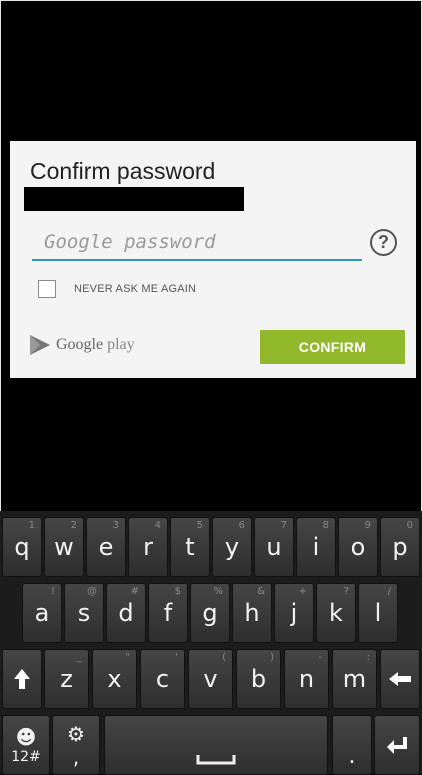 The height and width of the screenshot is (775, 422). I want to click on key-a: ! a, so click(42, 613).